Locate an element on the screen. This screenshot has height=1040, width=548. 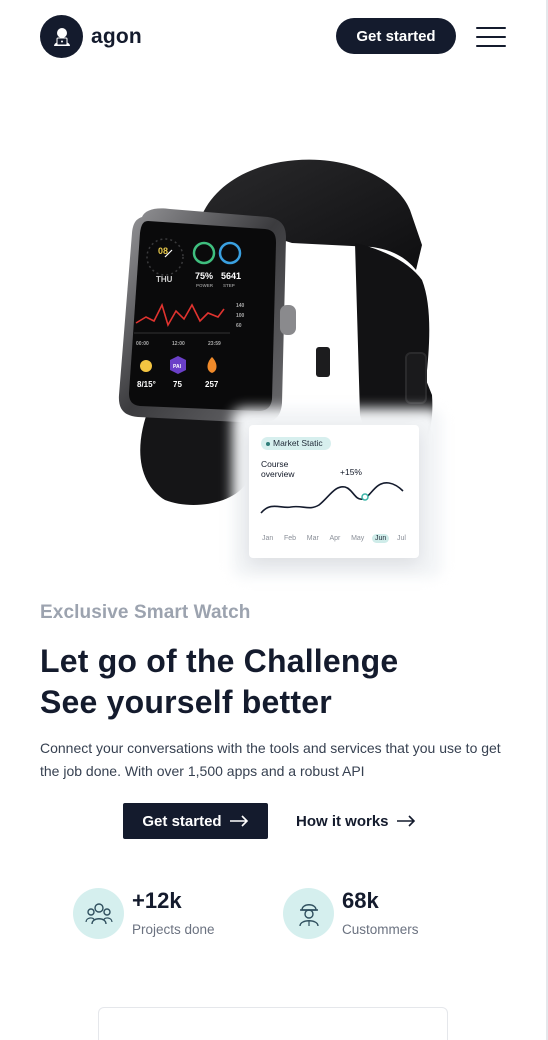
svg-text: STEP is located at coordinates (229, 285).